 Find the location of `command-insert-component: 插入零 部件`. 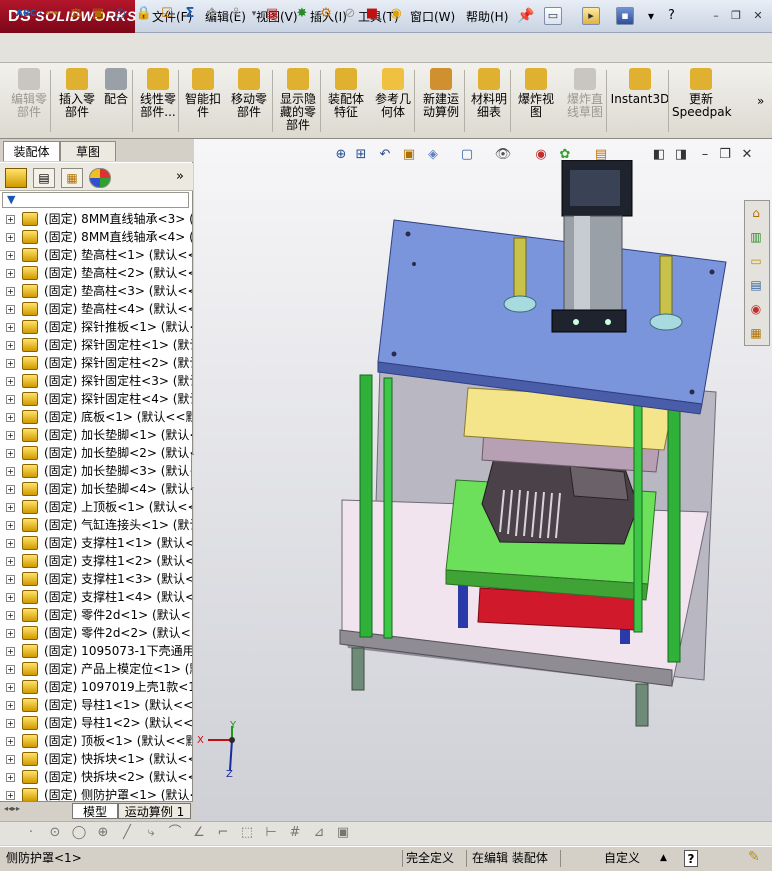

command-insert-component: 插入零 部件 is located at coordinates (77, 92).